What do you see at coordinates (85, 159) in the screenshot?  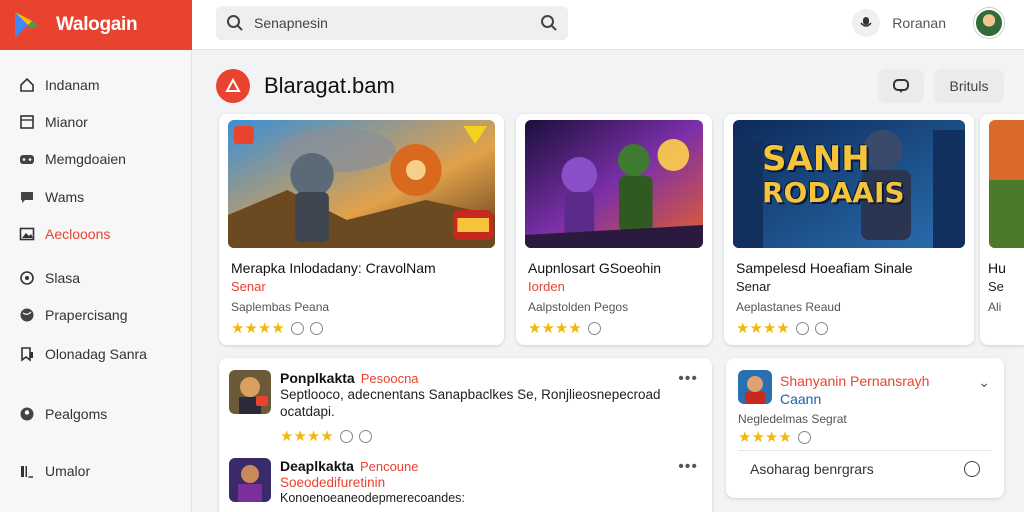 I see `sidebar-item-label: Memgdoaien` at bounding box center [85, 159].